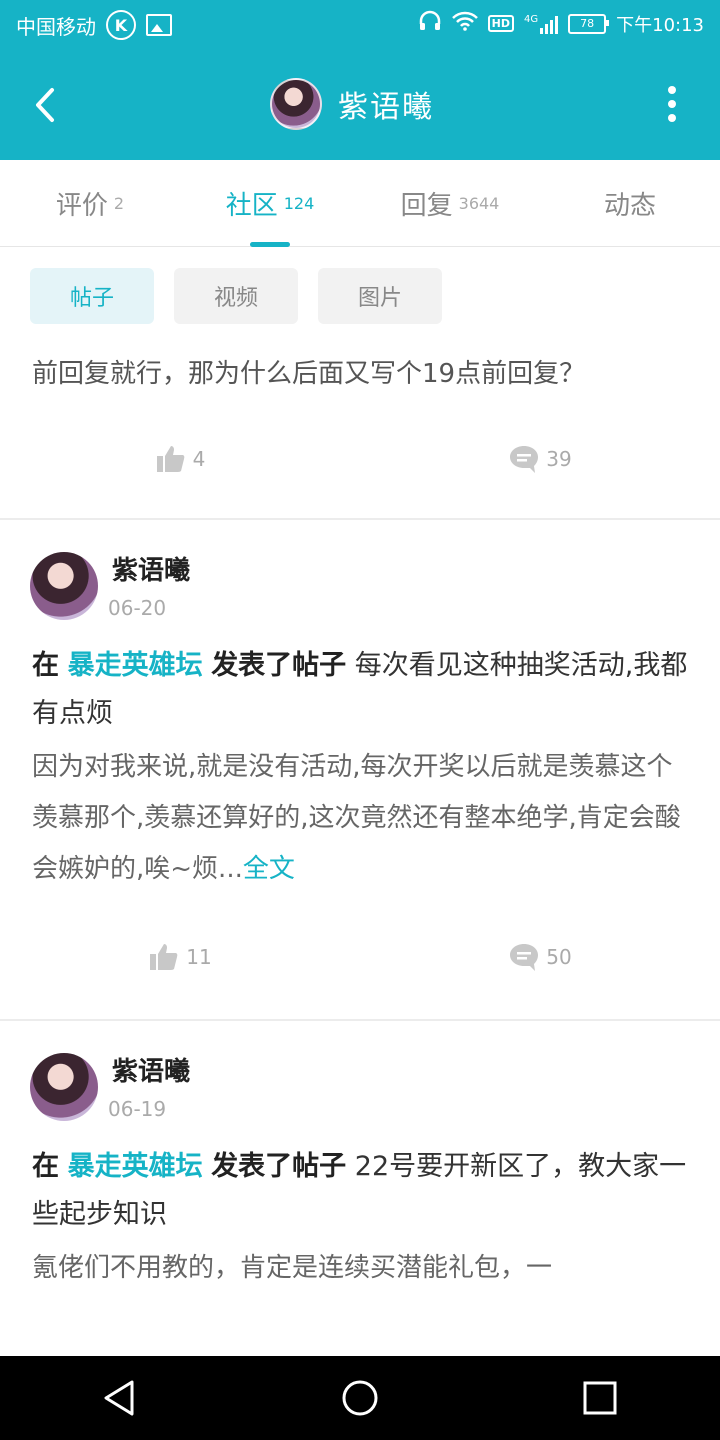  I want to click on post-title: 在 暴走英雄坛 发表了帖子 22号要开新区了，教大家一些起步知识, so click(360, 1184).